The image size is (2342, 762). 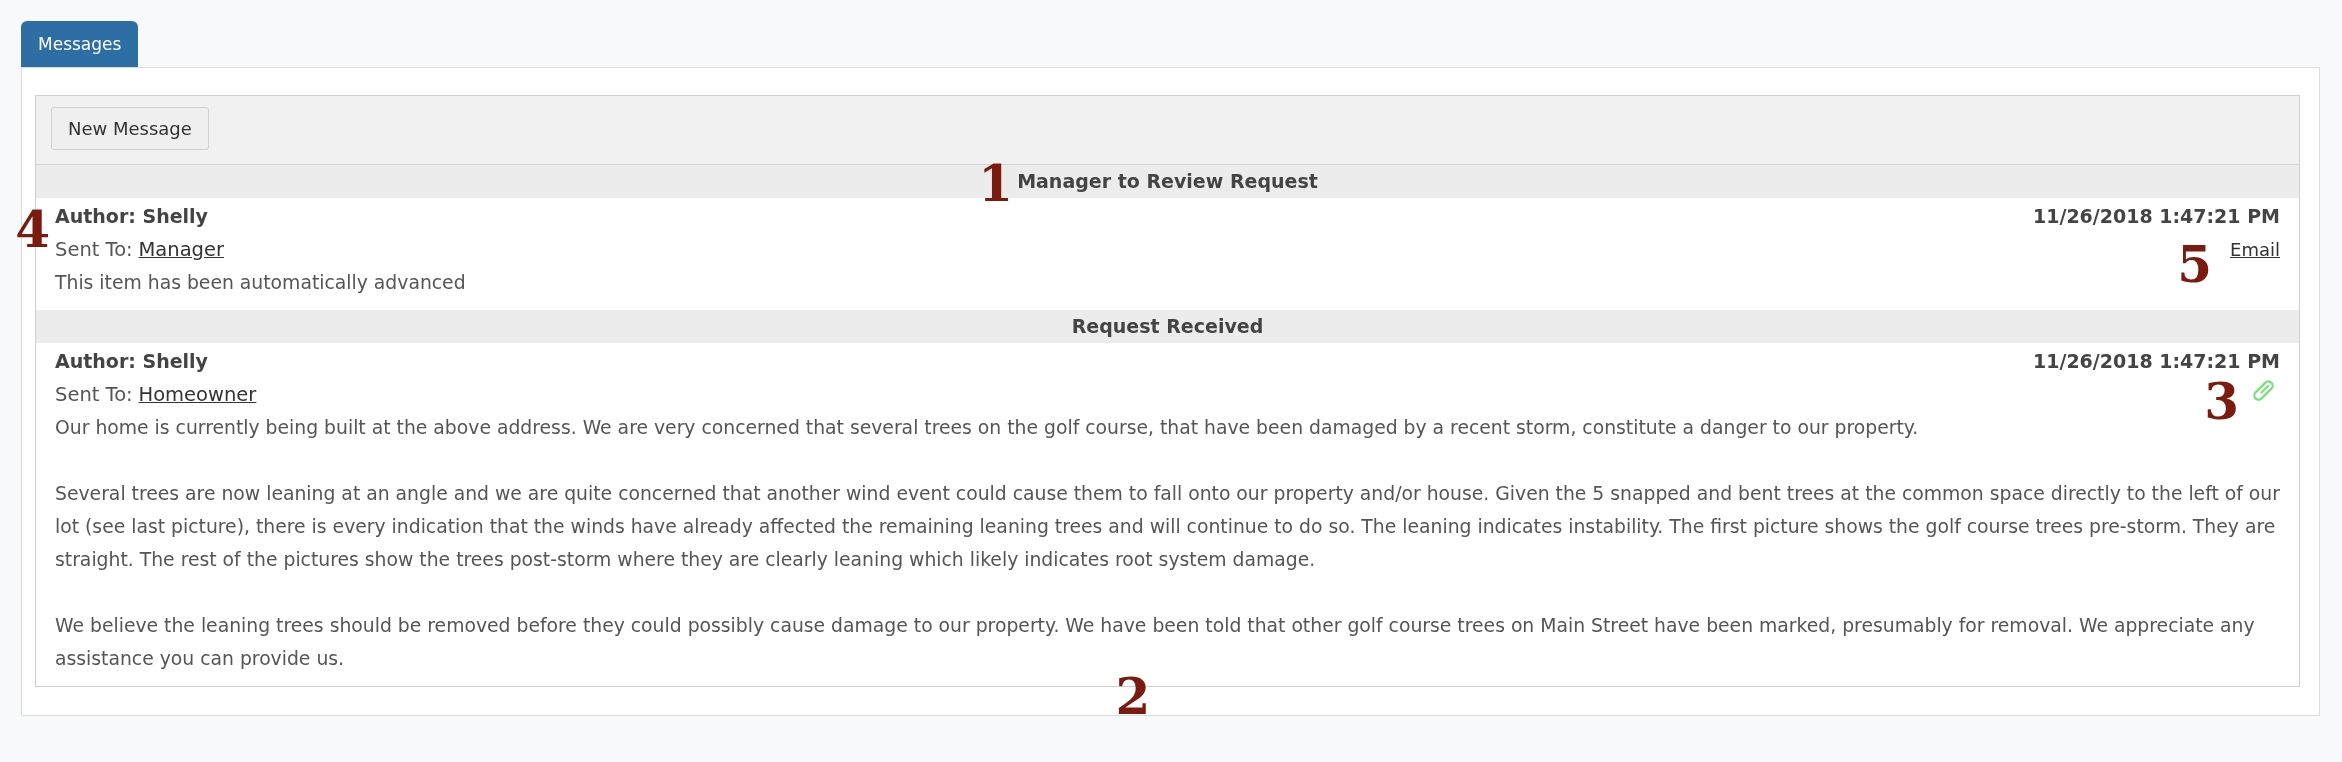 I want to click on message-title: Manager to Review Request, so click(x=1167, y=181).